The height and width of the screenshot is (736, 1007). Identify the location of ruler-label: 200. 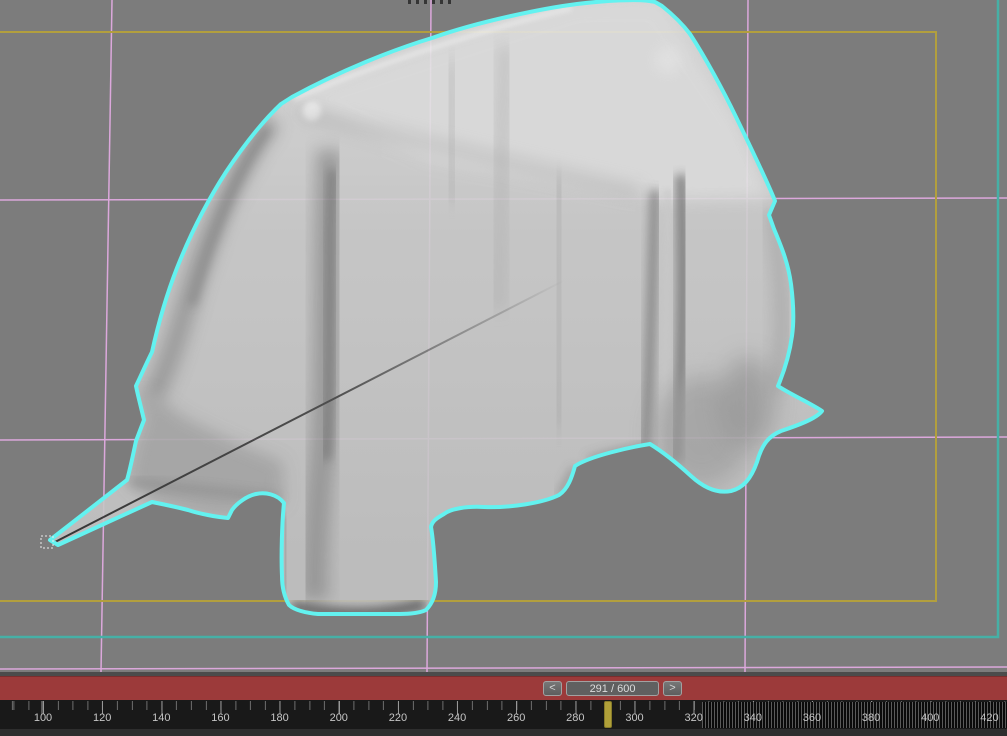
(338, 718).